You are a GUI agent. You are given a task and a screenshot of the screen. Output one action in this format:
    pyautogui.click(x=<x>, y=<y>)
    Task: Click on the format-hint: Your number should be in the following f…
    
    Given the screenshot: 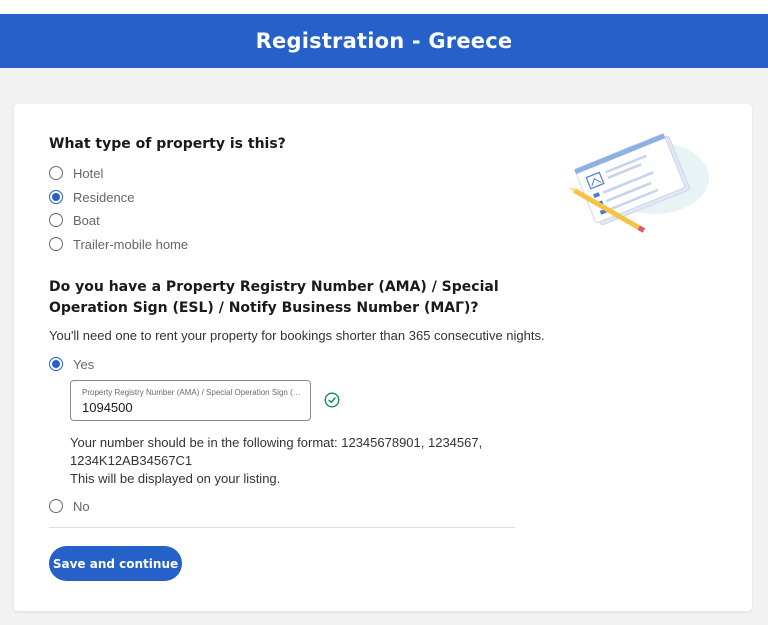 What is the action you would take?
    pyautogui.click(x=280, y=461)
    